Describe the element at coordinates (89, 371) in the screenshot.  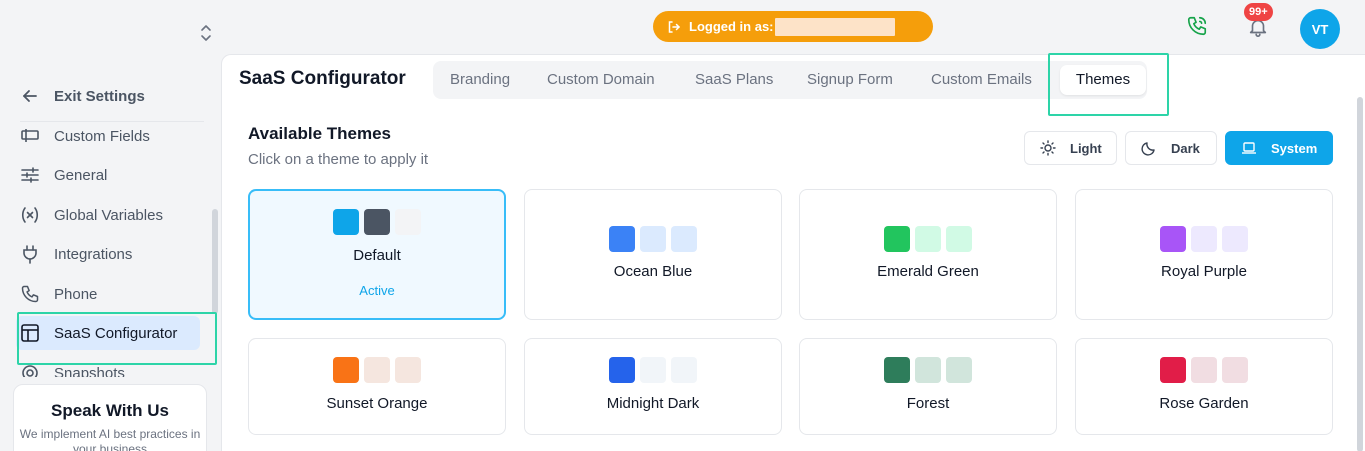
I see `sidebar-item-label: Snapshots` at that location.